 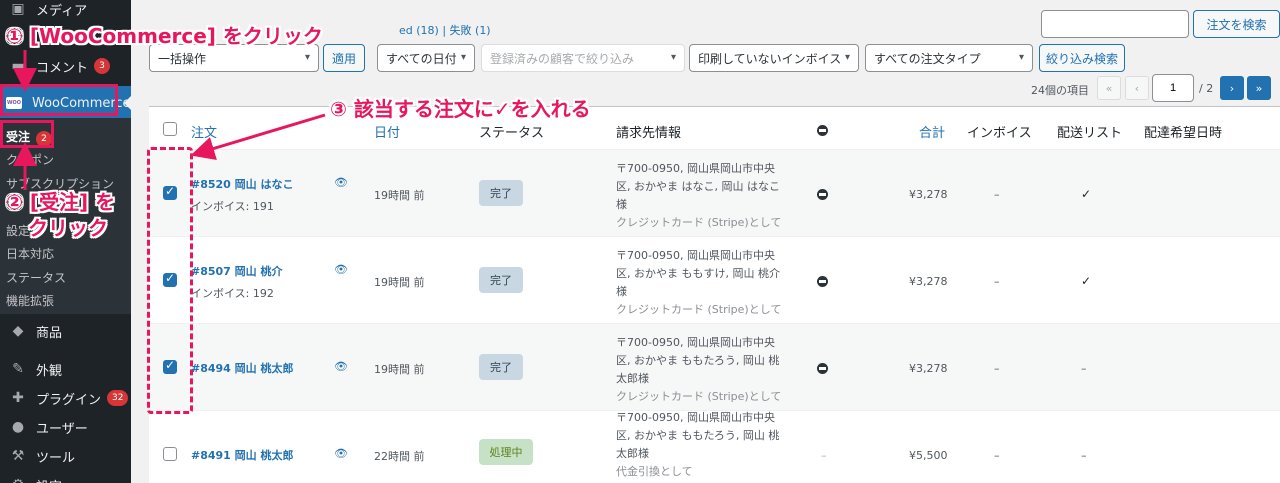 I want to click on submenu-item-japan: 日本対応, so click(x=30, y=253).